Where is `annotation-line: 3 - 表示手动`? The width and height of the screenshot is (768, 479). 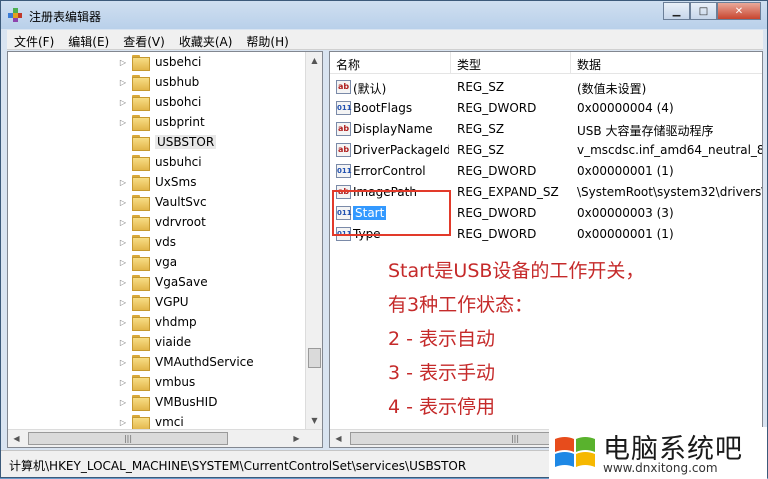
annotation-line: 3 - 表示手动 is located at coordinates (442, 373).